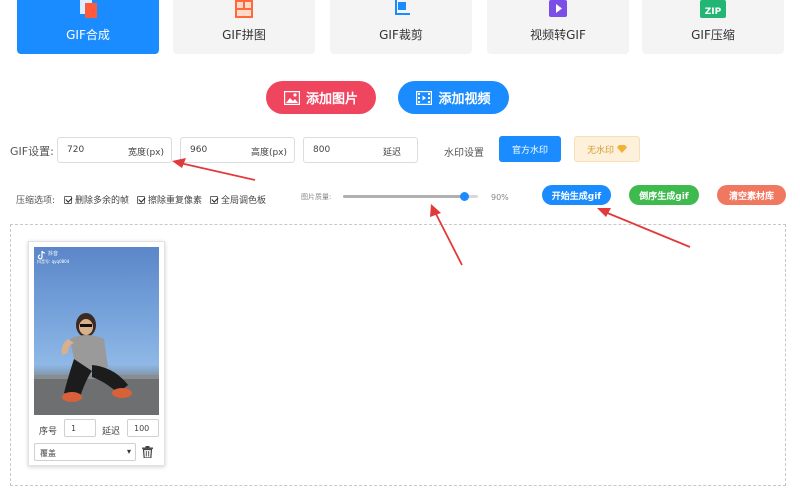 The width and height of the screenshot is (800, 488). I want to click on person-photo, so click(96, 364).